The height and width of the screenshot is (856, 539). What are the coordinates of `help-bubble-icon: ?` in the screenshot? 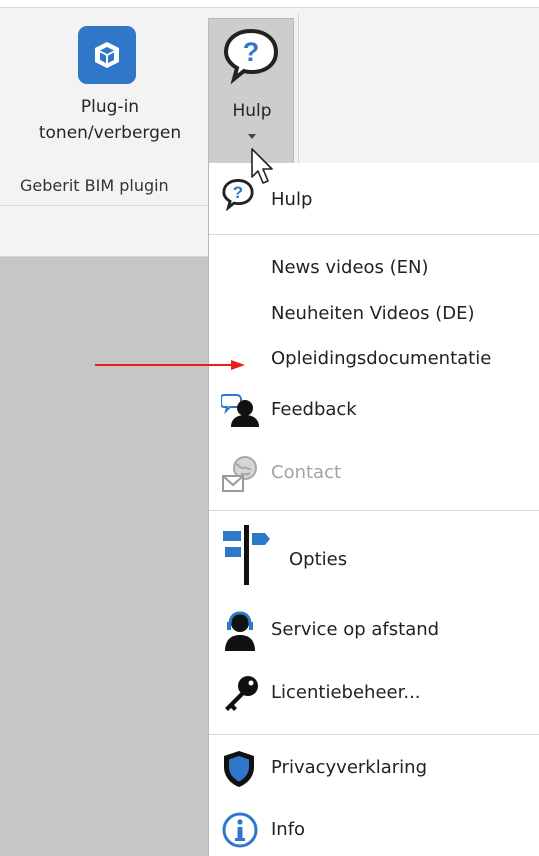 It's located at (251, 57).